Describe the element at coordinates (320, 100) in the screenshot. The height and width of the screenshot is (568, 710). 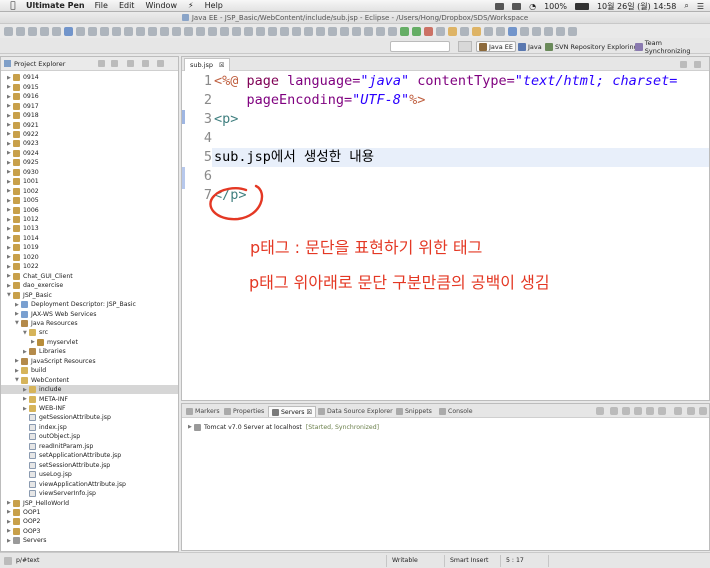
I see `code-line: pageEncoding="UTF-8"%>` at that location.